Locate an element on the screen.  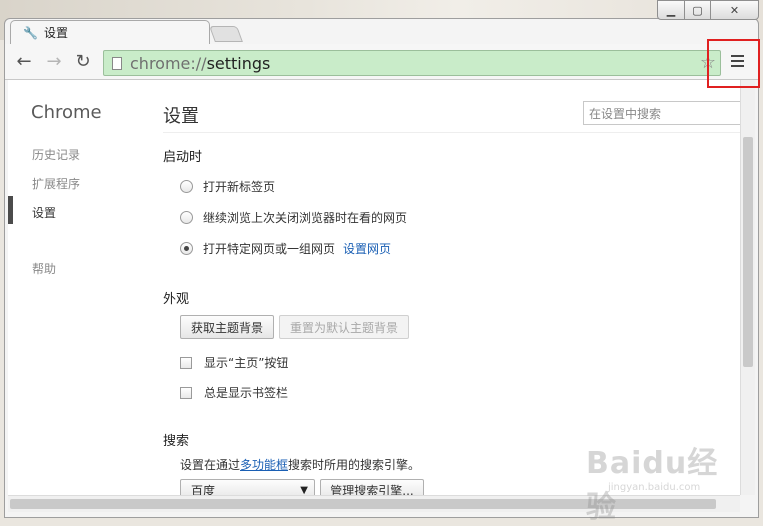
forward-arrow-icon: → is located at coordinates (54, 61).